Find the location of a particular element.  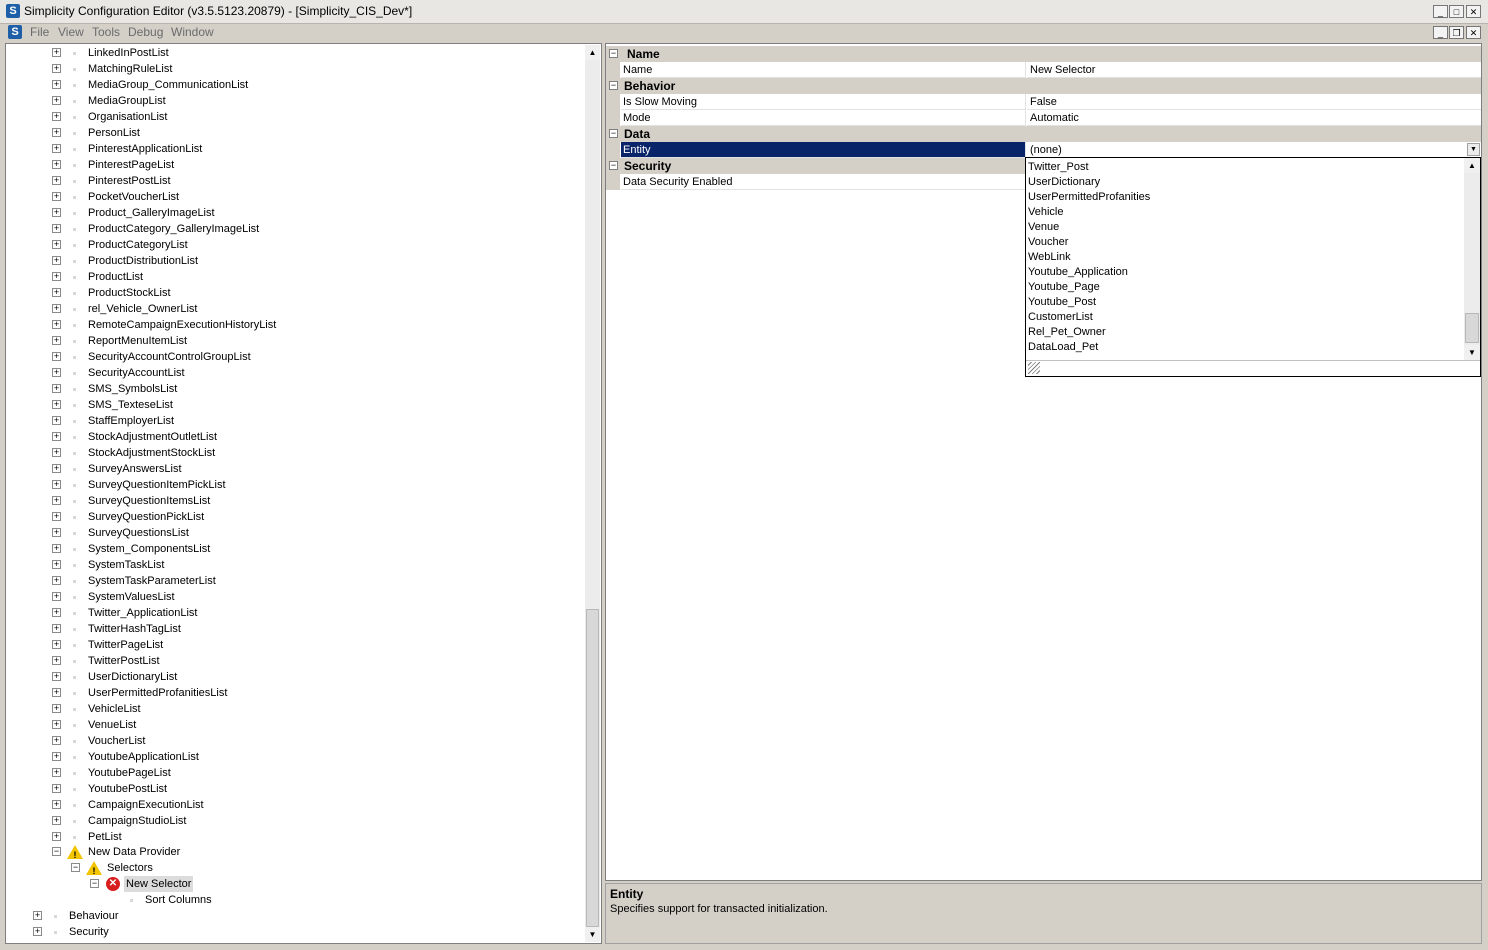

menu-view: View is located at coordinates (71, 32).